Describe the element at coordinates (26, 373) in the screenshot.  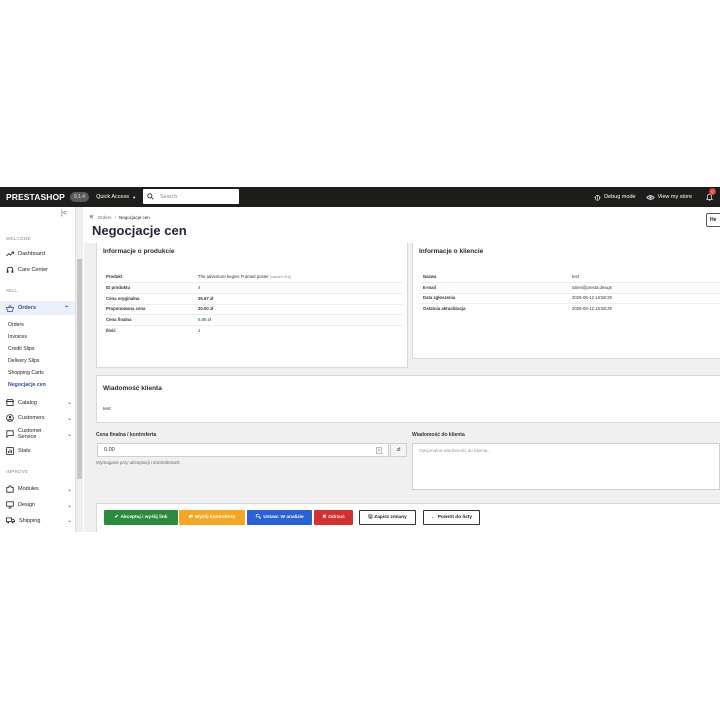
I see `sidebar-subitem-shopping-carts: Shopping Carts` at that location.